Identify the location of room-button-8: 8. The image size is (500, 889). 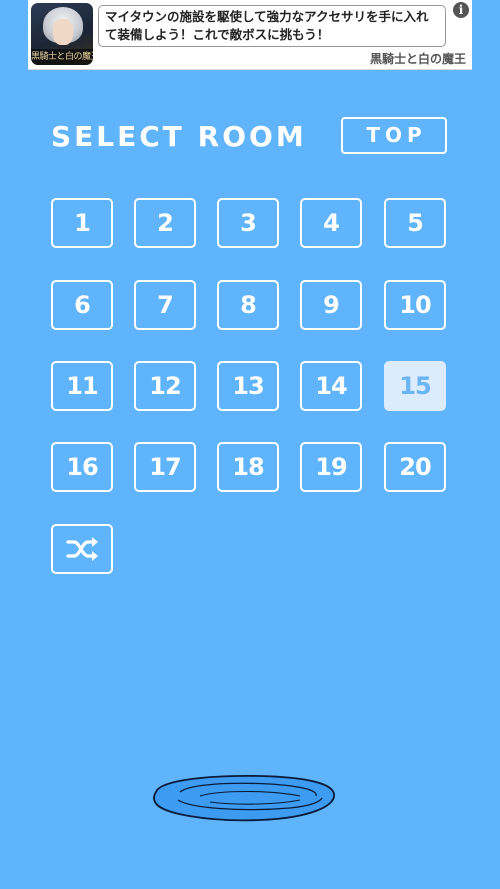
(248, 305).